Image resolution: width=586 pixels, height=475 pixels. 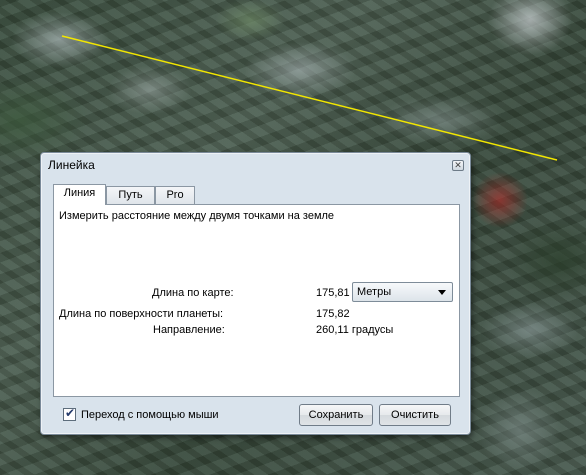 What do you see at coordinates (374, 292) in the screenshot?
I see `unit-select-value: Метры` at bounding box center [374, 292].